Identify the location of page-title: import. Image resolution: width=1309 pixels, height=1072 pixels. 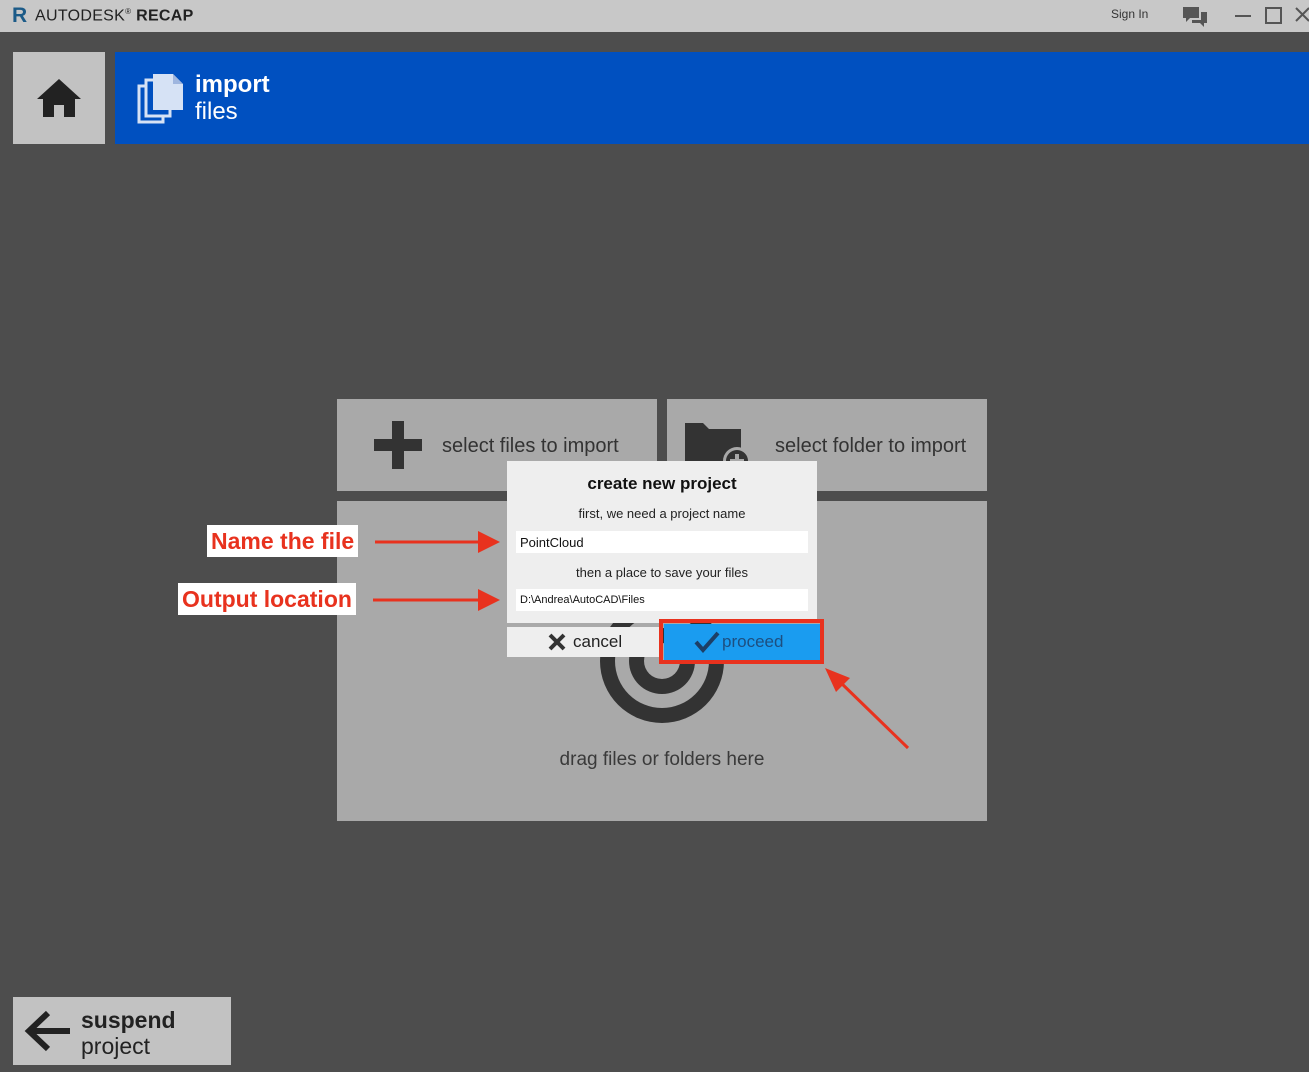
(232, 84).